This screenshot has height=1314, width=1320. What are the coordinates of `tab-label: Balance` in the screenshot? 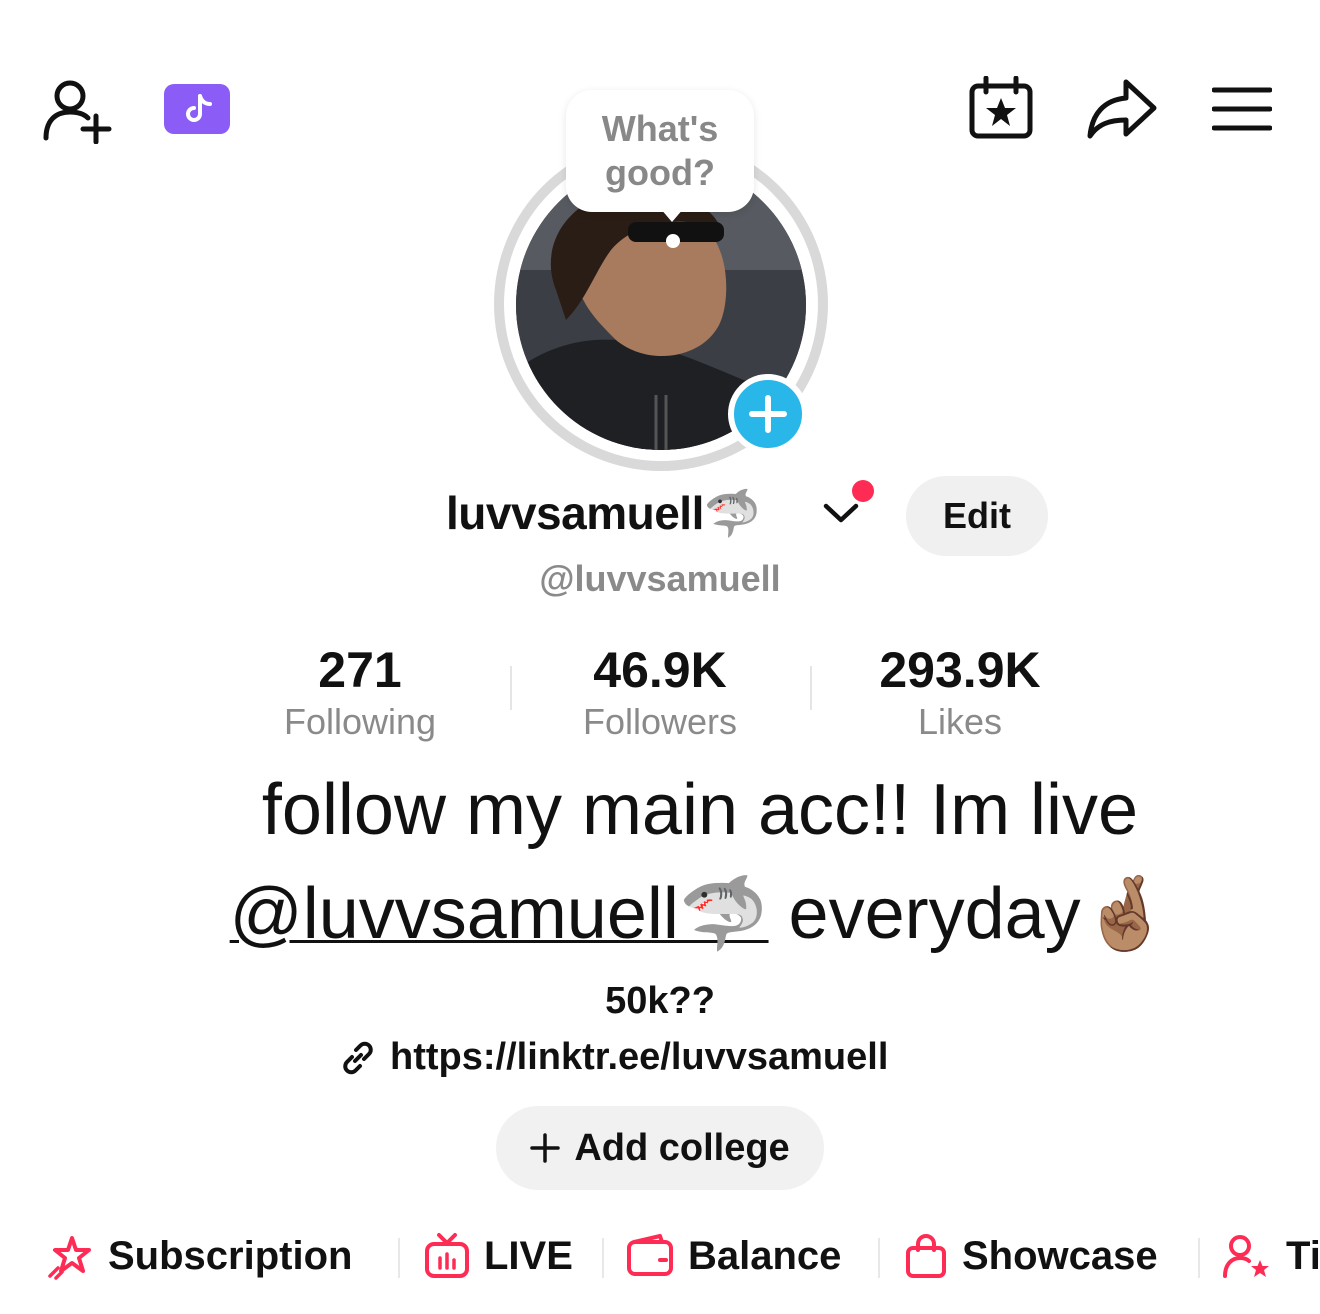 It's located at (765, 1255).